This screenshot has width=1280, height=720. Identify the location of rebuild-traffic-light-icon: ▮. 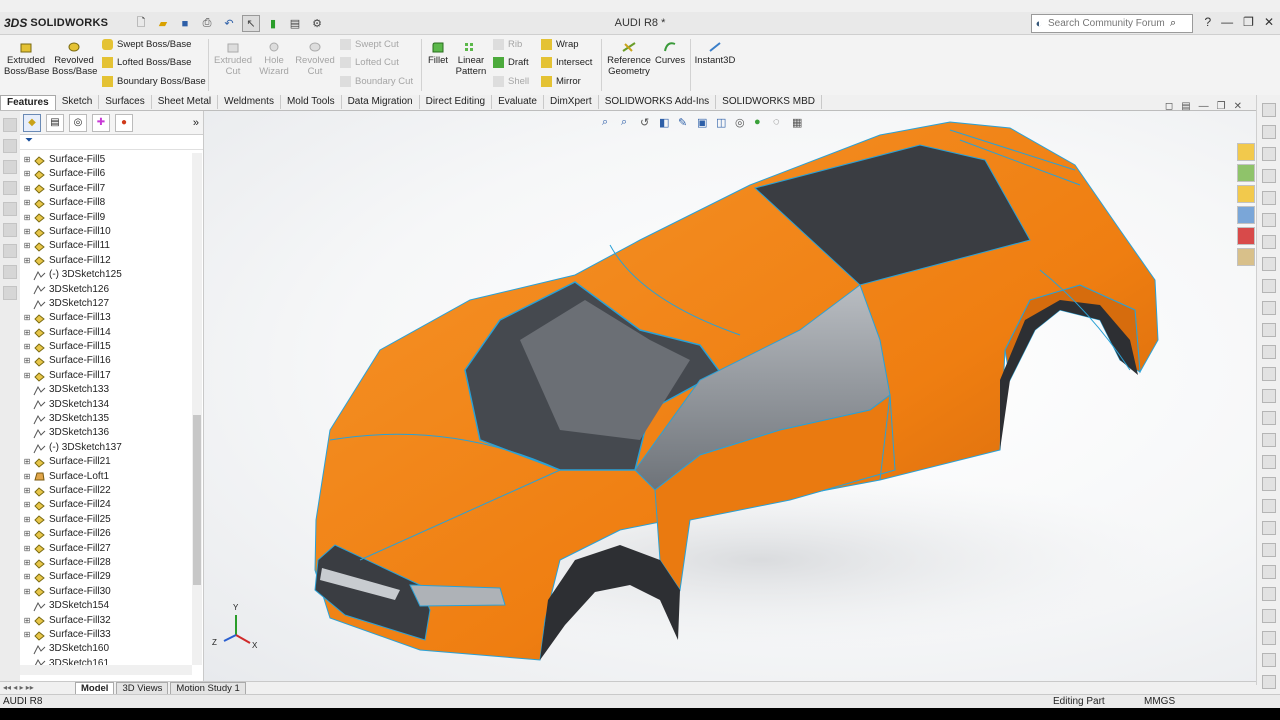
(273, 23).